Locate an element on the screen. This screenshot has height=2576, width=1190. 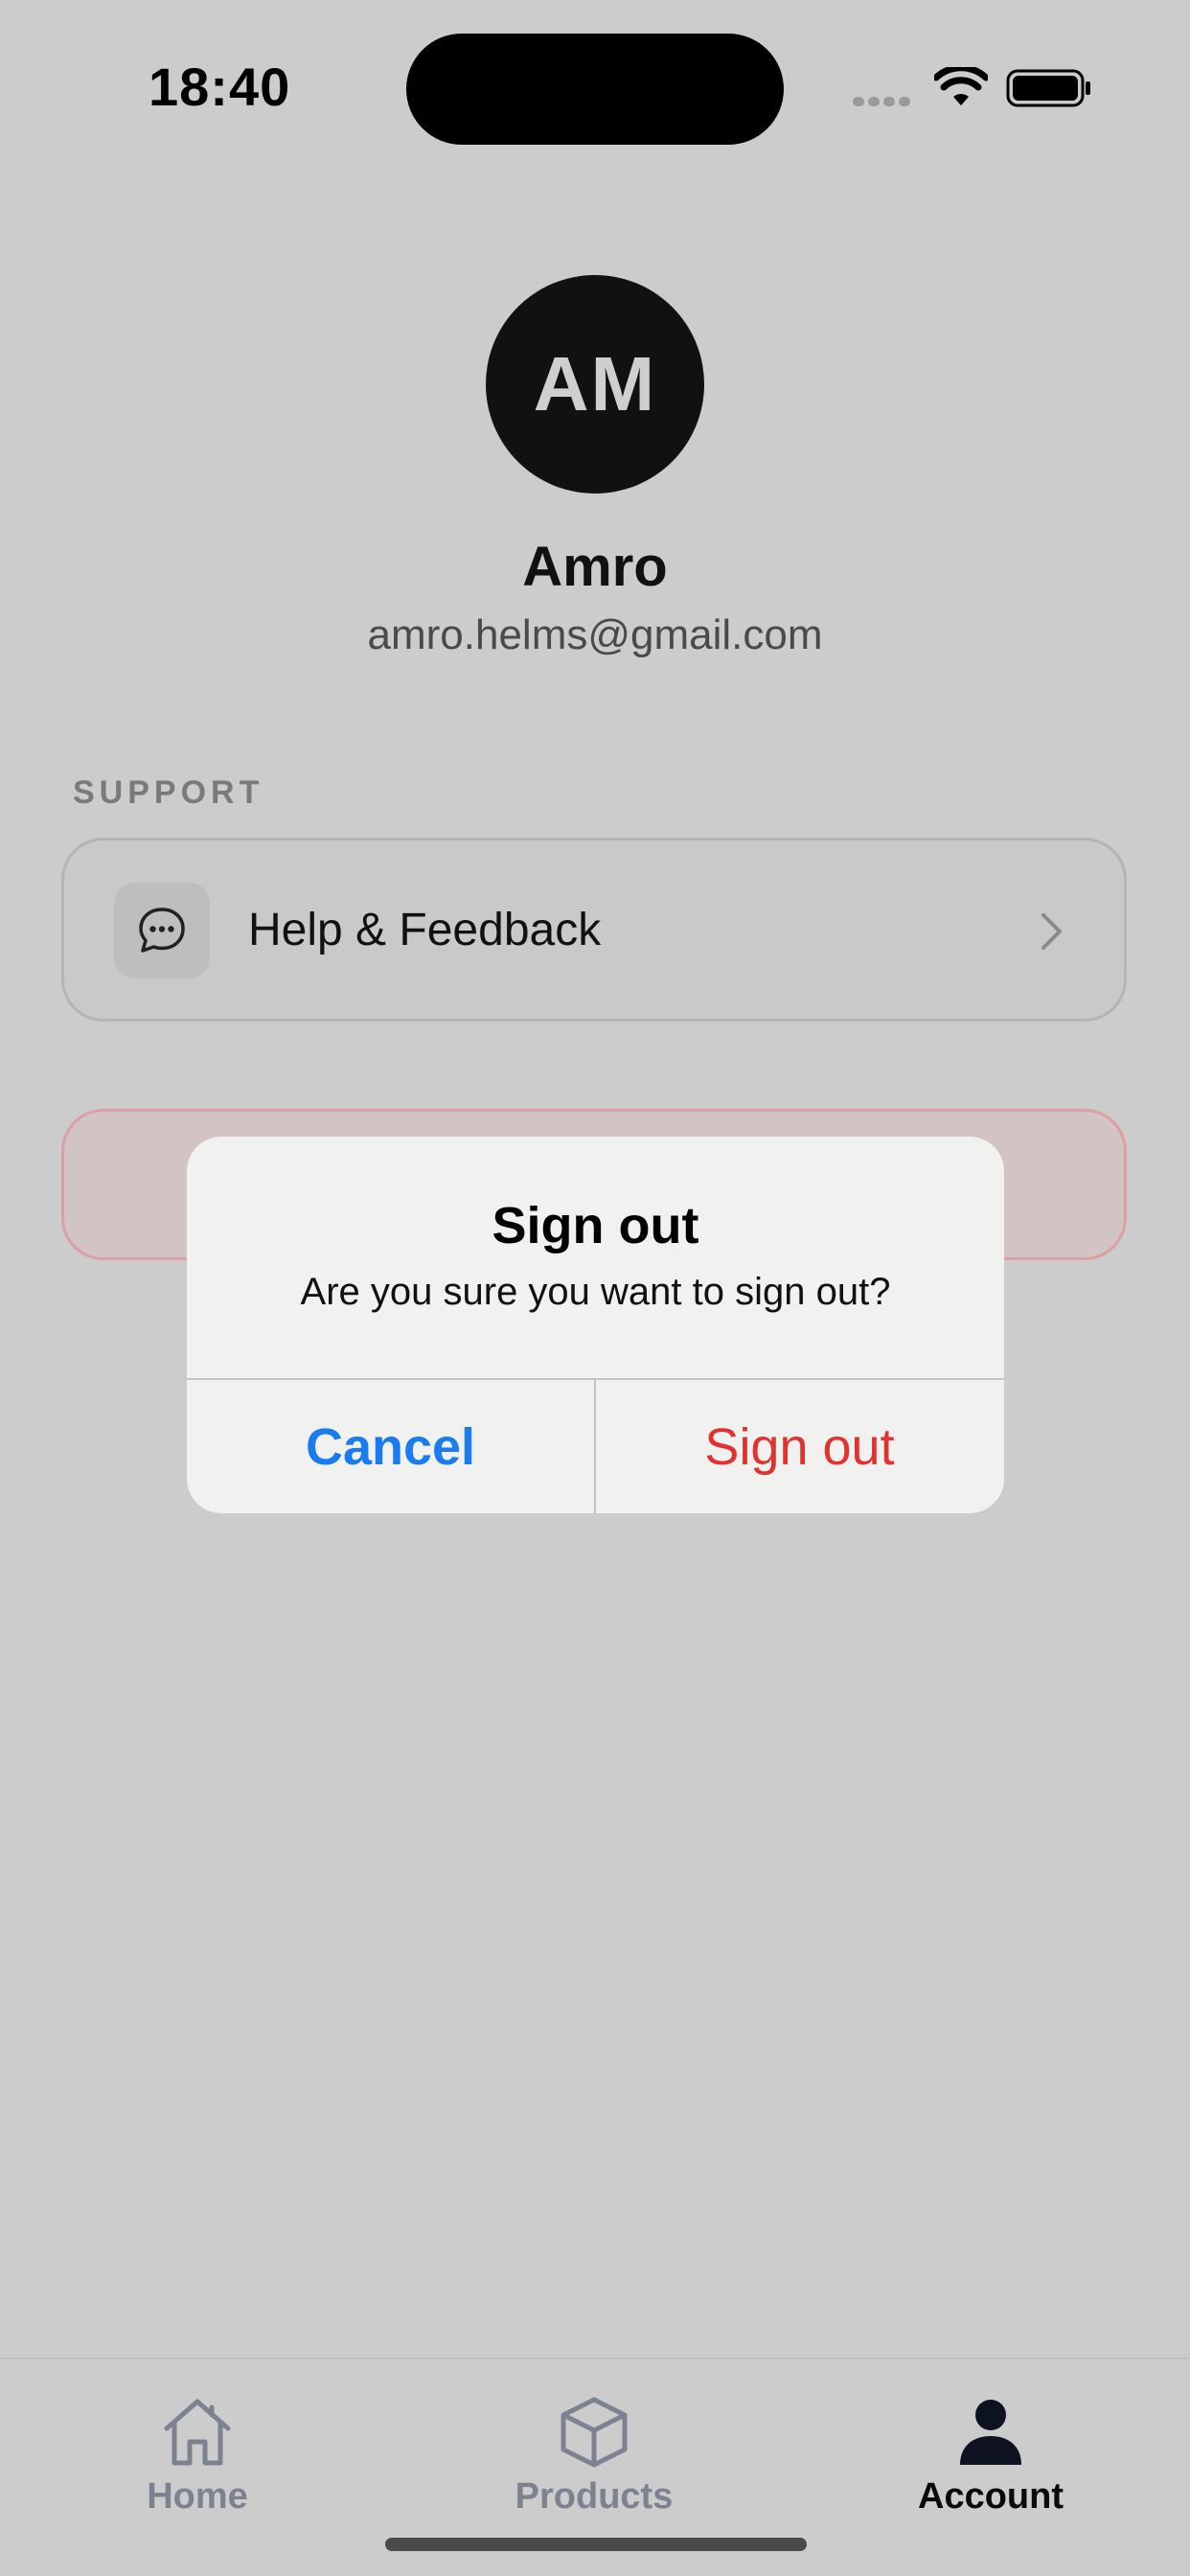
chat-bubble-icon is located at coordinates (162, 930).